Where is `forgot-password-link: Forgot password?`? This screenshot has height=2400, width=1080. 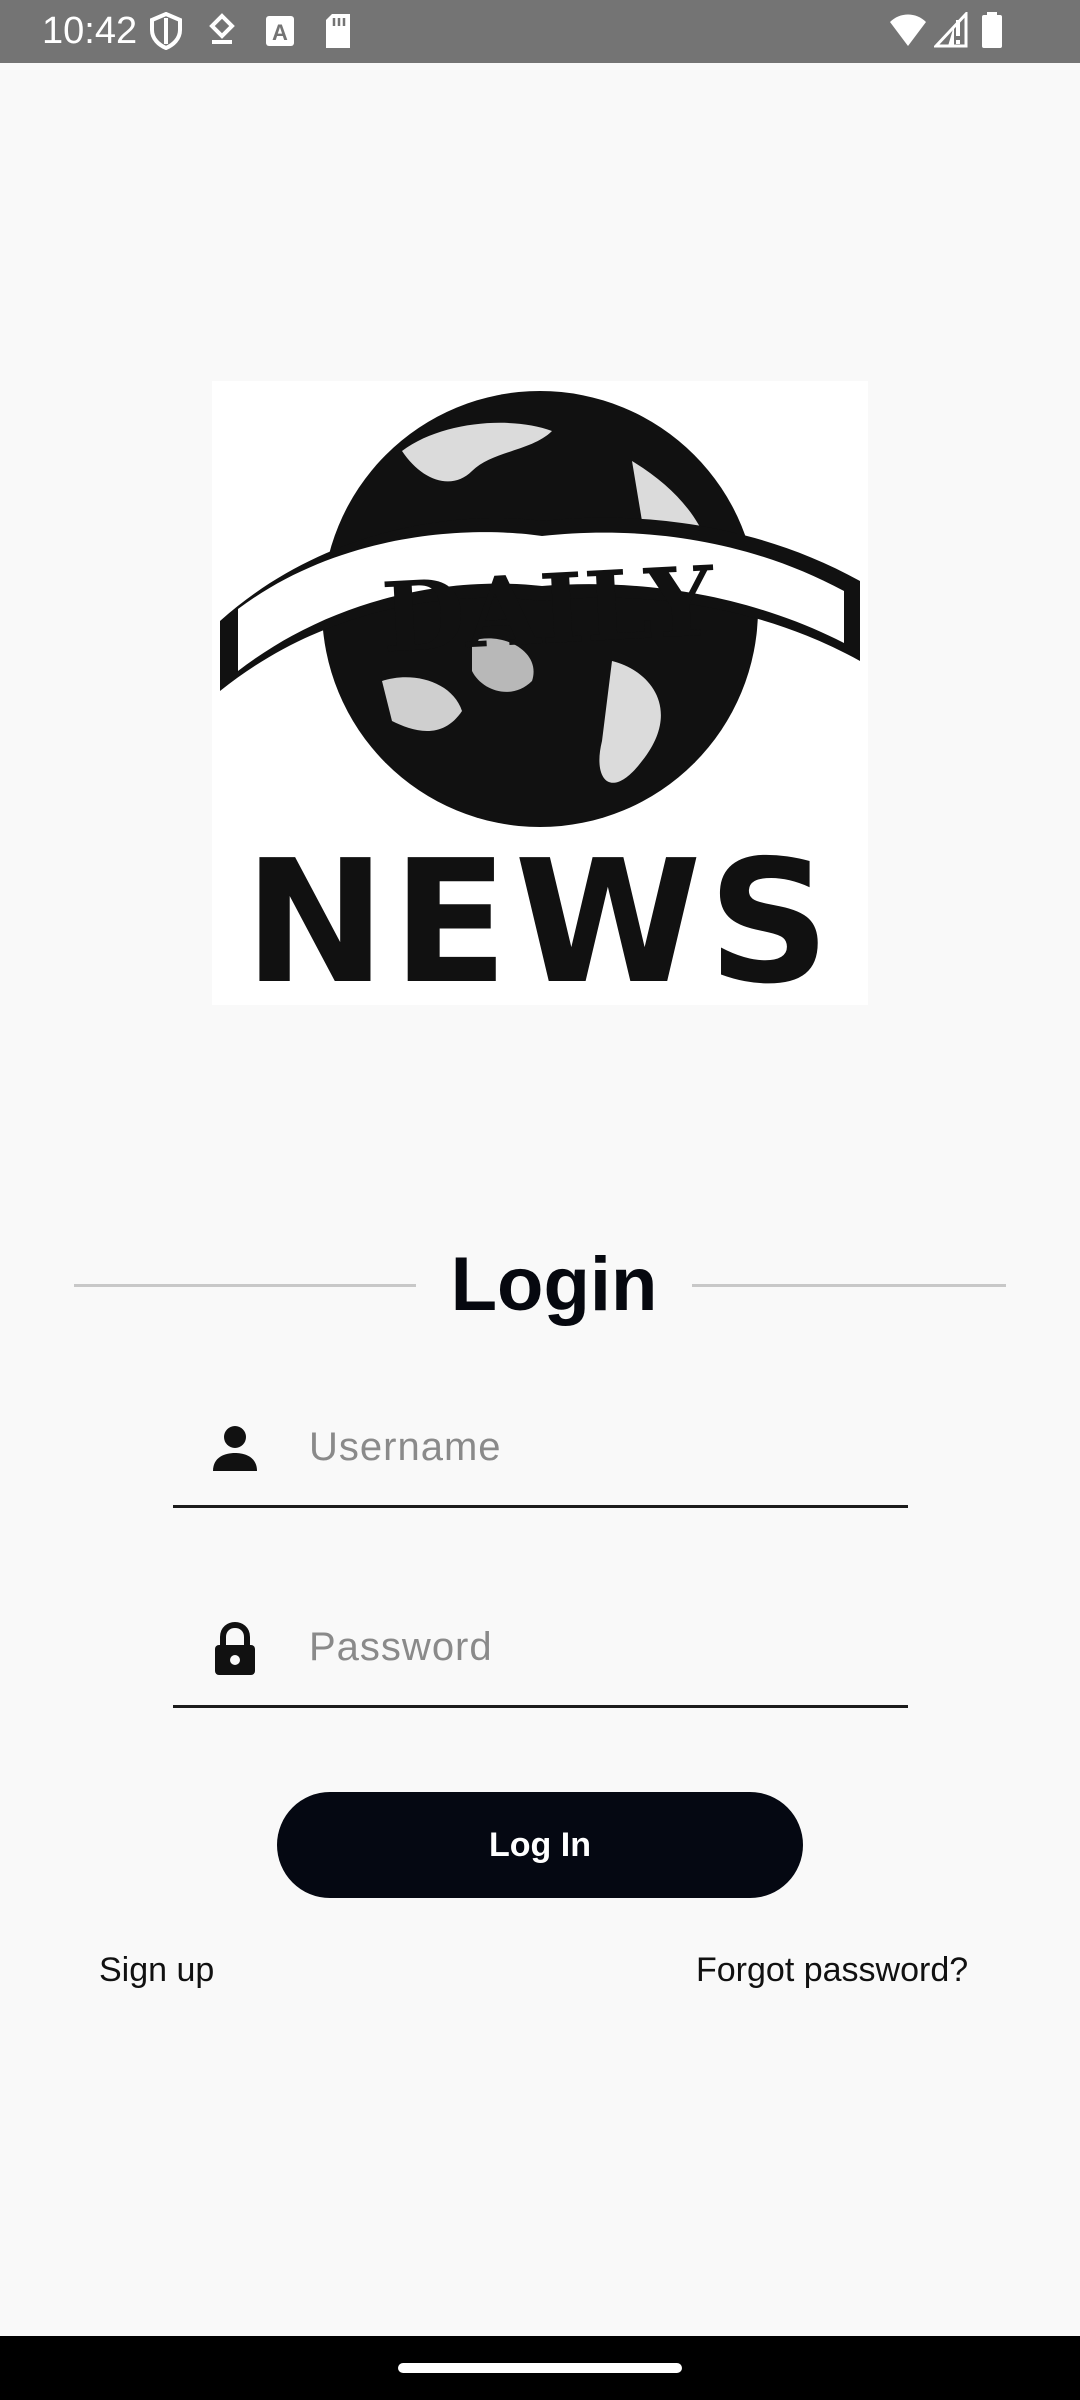
forgot-password-link: Forgot password? is located at coordinates (832, 1970).